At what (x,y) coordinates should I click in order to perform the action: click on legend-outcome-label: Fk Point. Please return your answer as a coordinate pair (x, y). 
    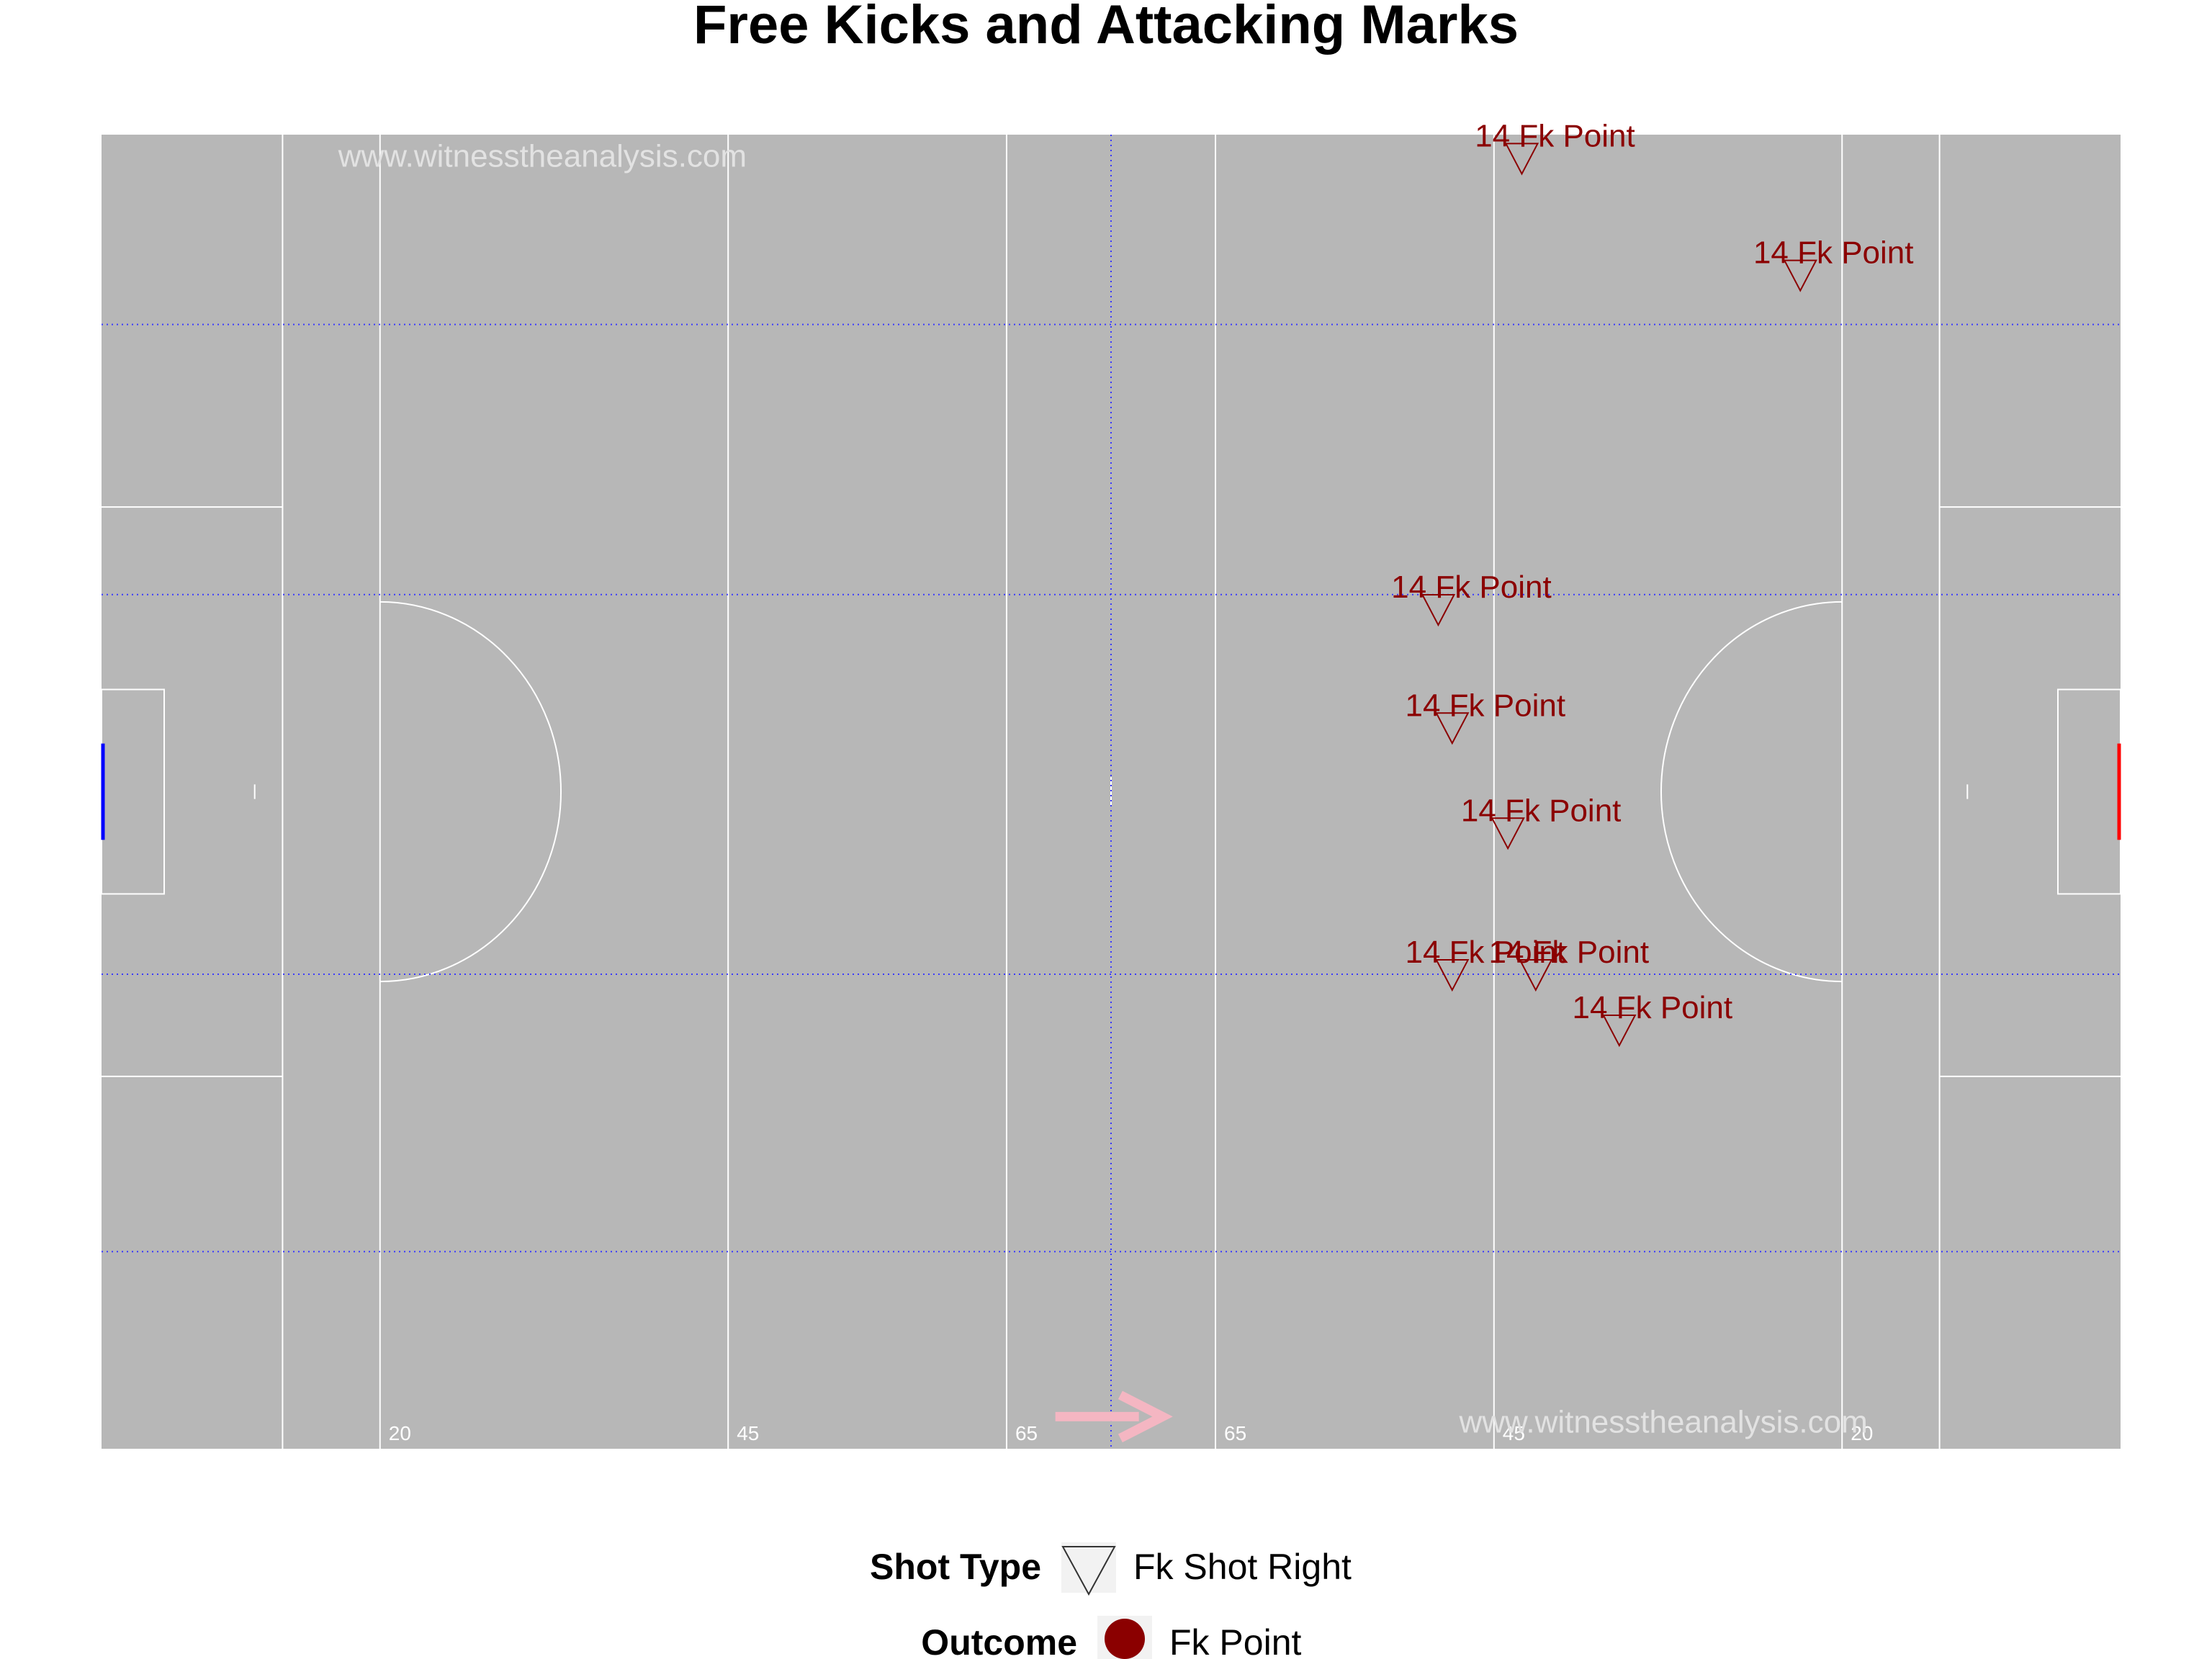
    Looking at the image, I should click on (1235, 1640).